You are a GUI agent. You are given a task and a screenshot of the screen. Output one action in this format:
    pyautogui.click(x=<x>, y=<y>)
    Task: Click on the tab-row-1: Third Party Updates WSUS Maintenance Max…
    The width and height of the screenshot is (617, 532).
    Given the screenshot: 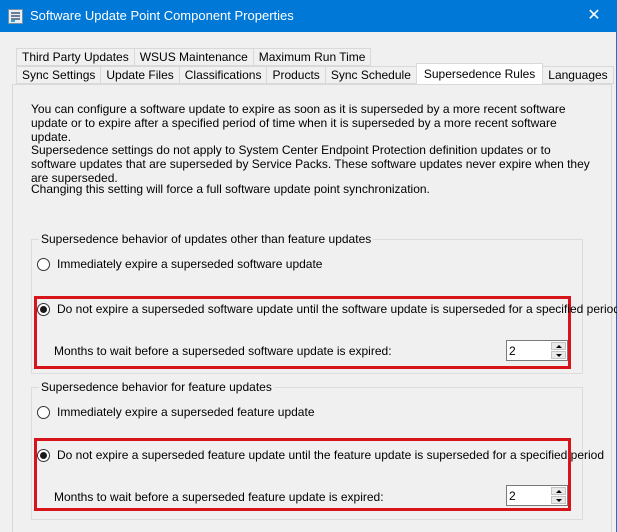 What is the action you would take?
    pyautogui.click(x=194, y=57)
    